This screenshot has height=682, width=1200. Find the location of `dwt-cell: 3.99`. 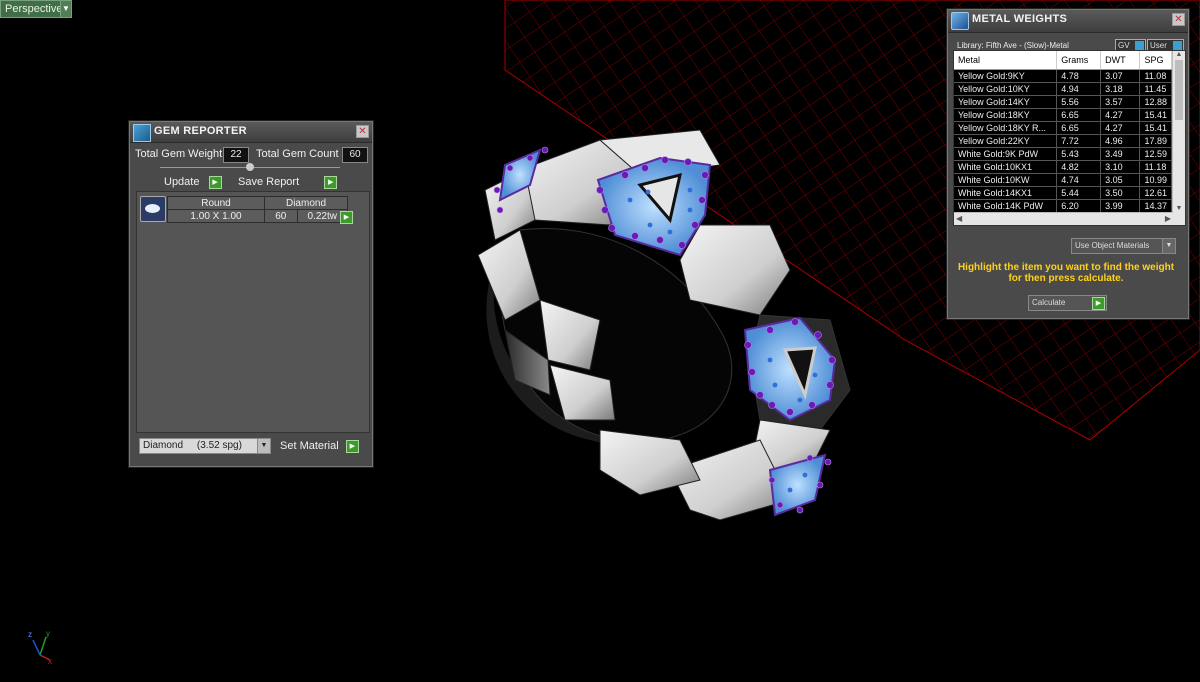

dwt-cell: 3.99 is located at coordinates (1120, 206).